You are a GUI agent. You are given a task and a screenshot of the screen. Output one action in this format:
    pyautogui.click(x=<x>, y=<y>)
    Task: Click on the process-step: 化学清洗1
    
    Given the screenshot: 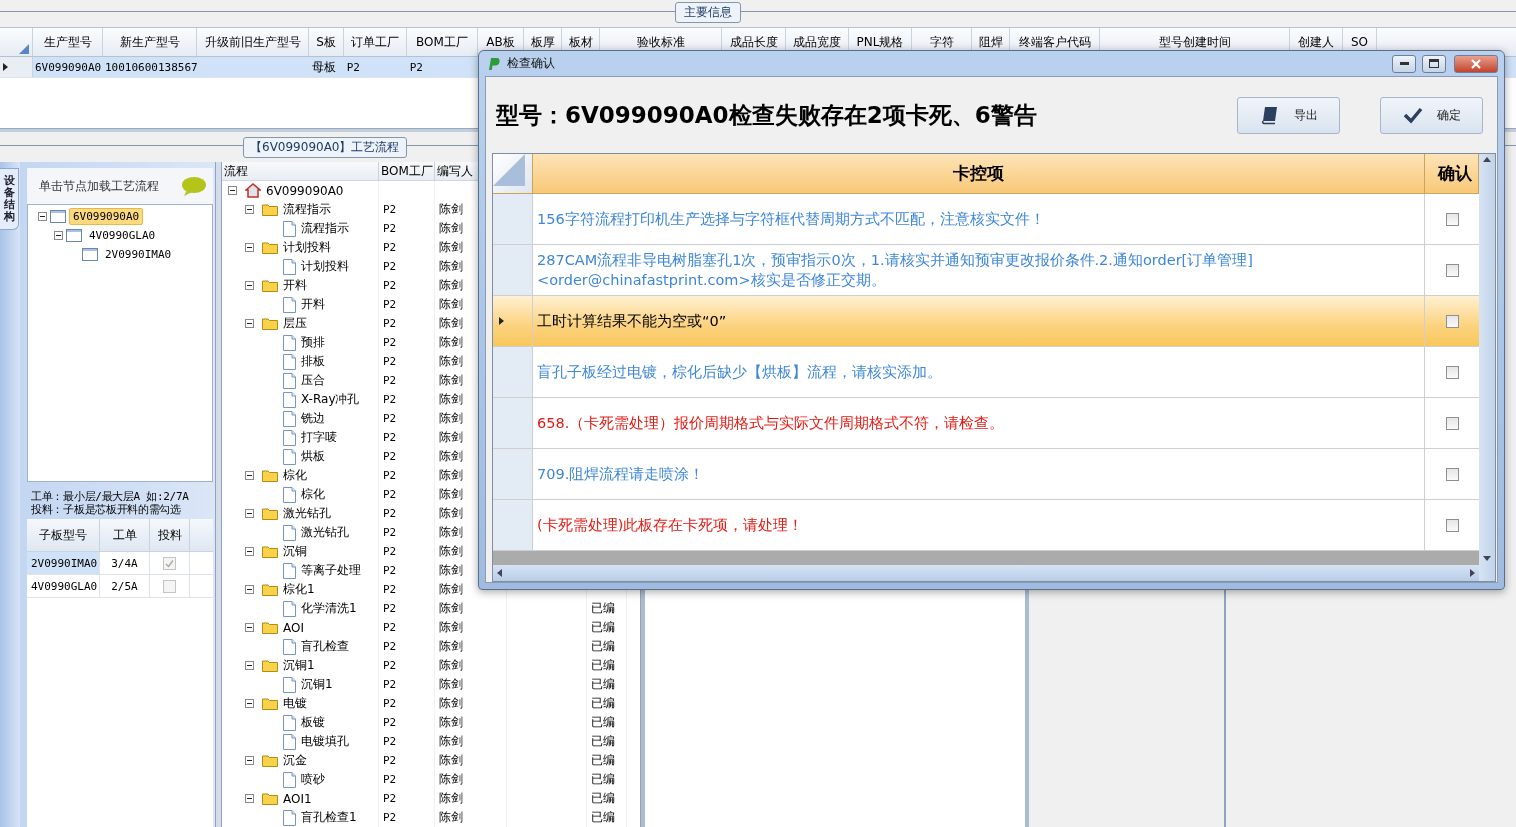 What is the action you would take?
    pyautogui.click(x=329, y=608)
    